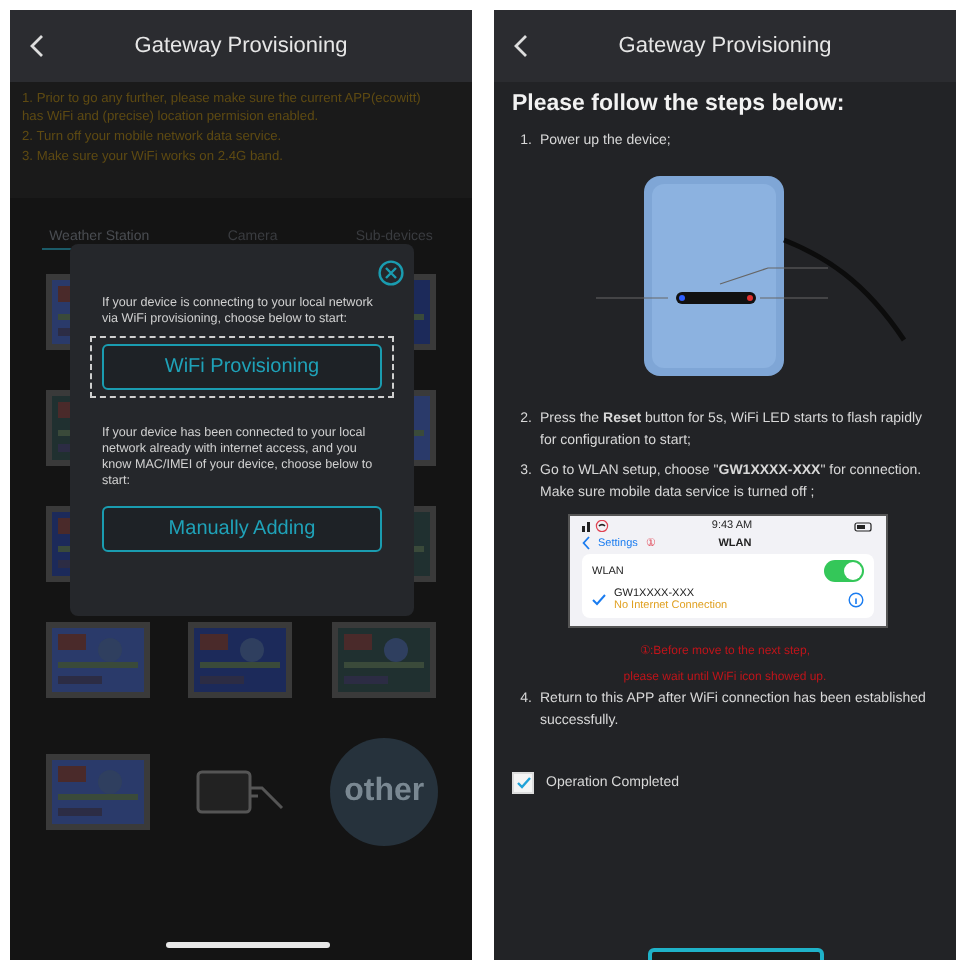 Image resolution: width=962 pixels, height=960 pixels. I want to click on checkbox, so click(523, 783).